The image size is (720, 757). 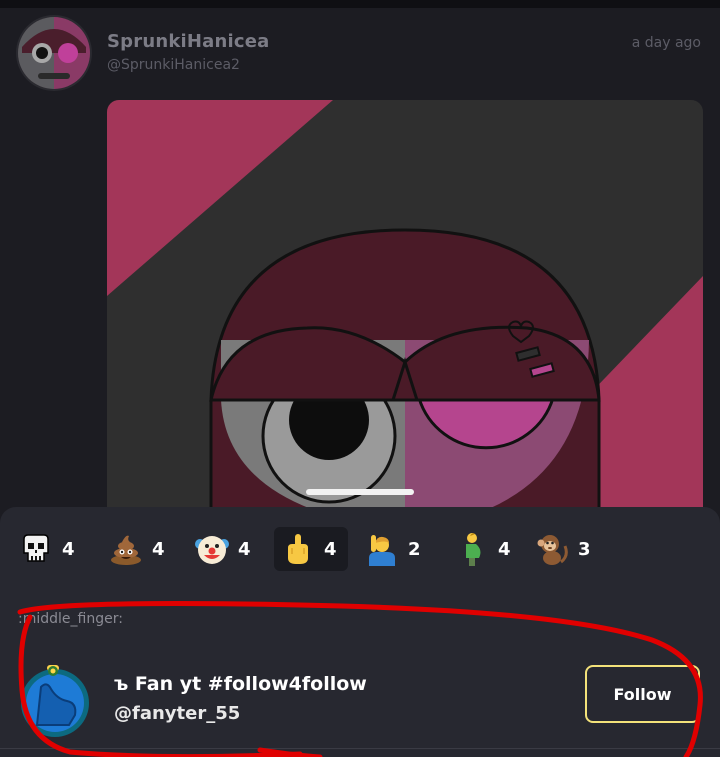 I want to click on reaction-pregnant-man: 4, so click(x=482, y=549).